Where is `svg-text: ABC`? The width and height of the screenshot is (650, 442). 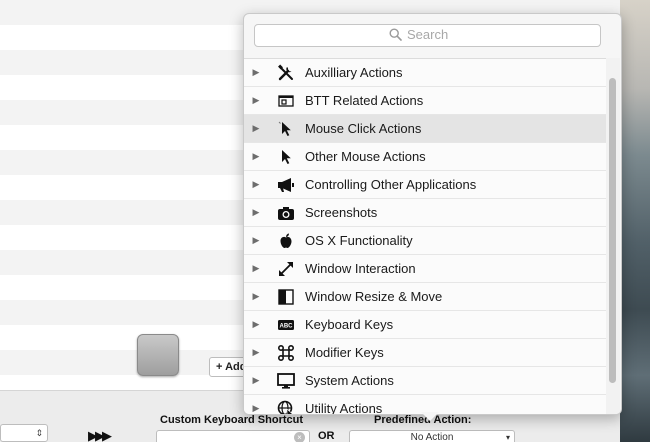 svg-text: ABC is located at coordinates (287, 326).